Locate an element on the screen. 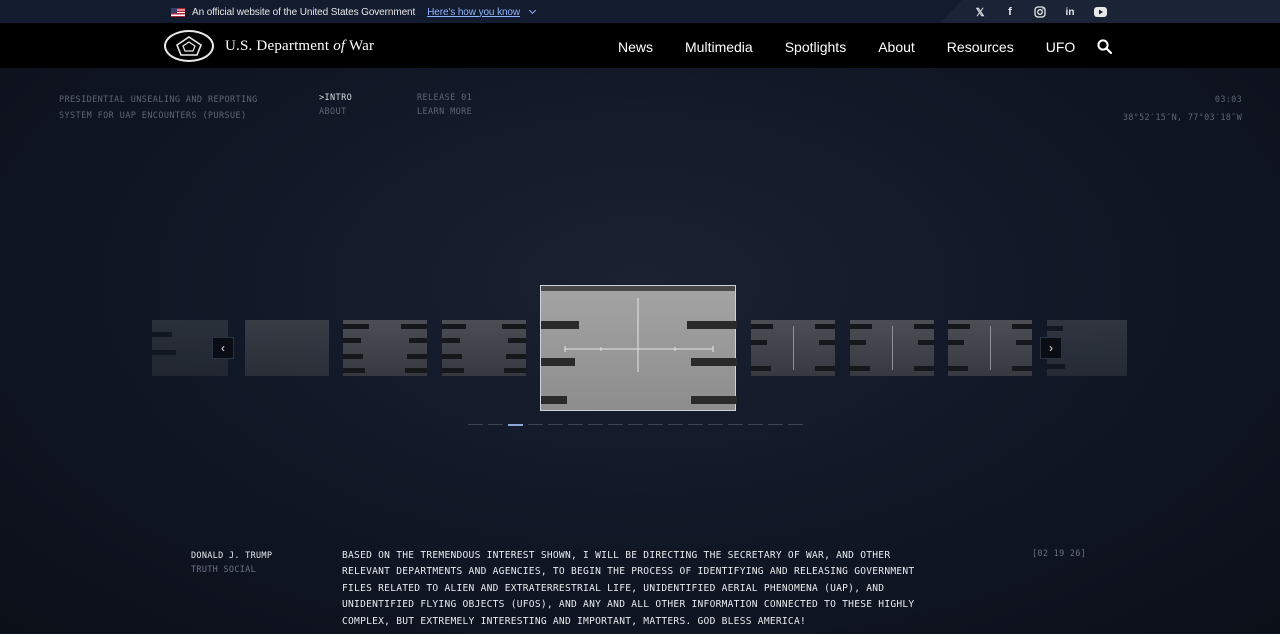  chevron-down-icon is located at coordinates (532, 10).